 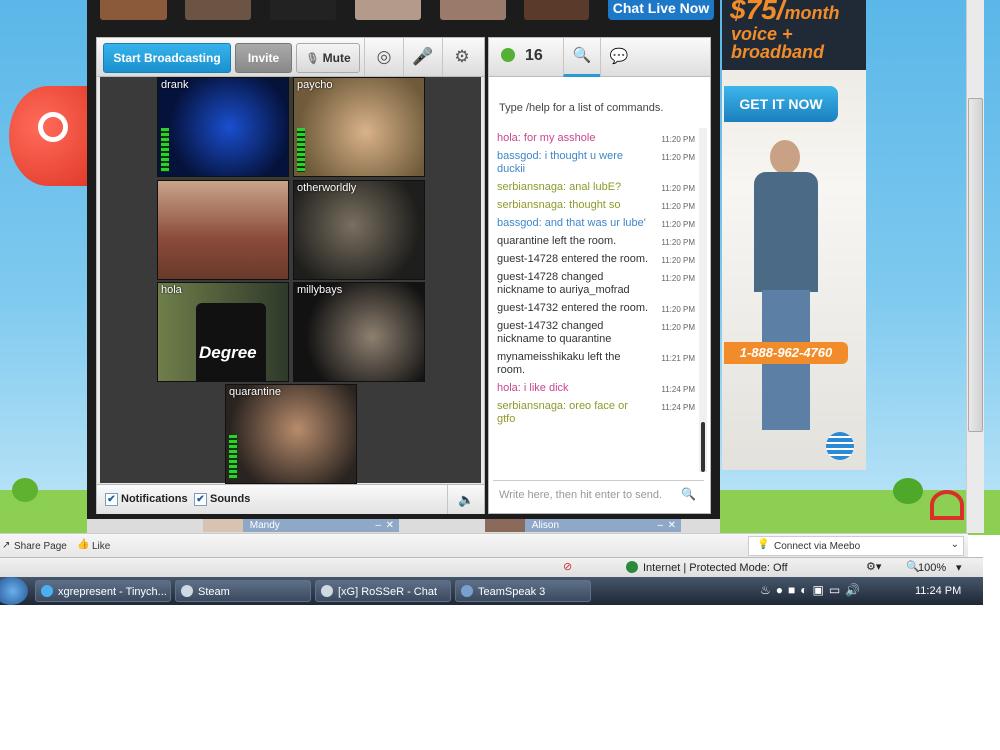 I want to click on protected-mode-icon: ⚙▾, so click(x=873, y=566).